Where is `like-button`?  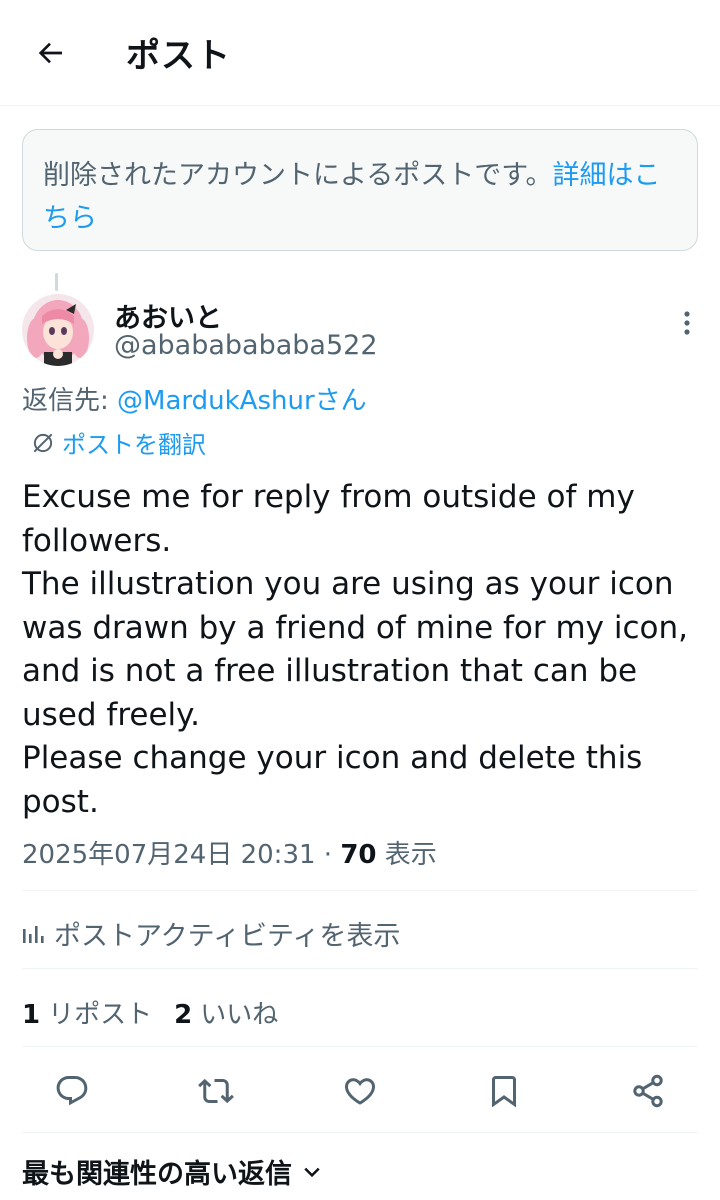 like-button is located at coordinates (360, 1091).